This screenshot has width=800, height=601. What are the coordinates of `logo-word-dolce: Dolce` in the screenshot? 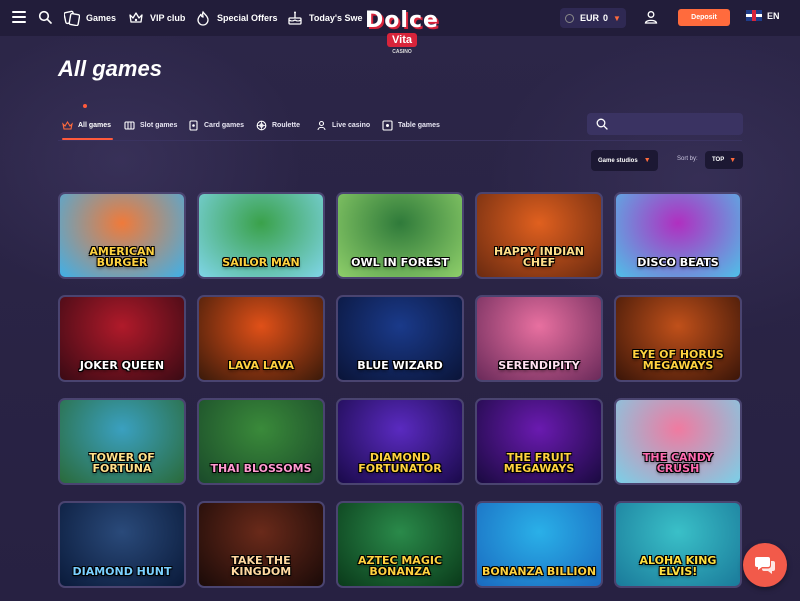 It's located at (402, 20).